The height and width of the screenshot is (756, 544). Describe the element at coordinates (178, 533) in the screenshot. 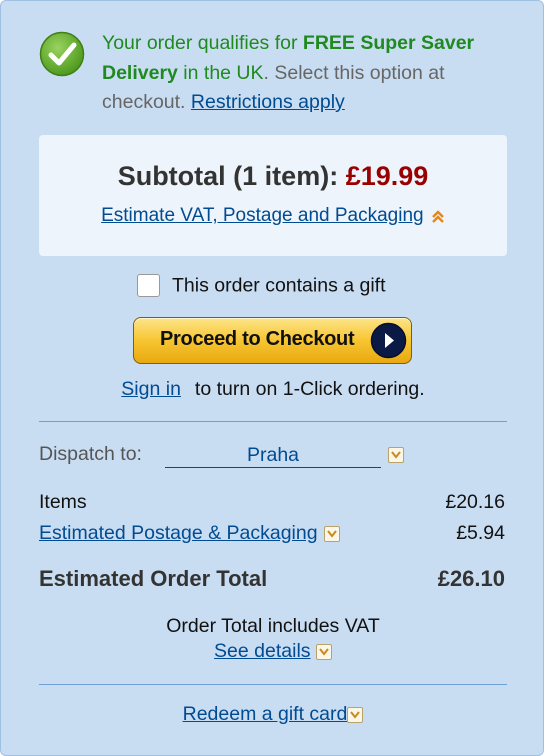

I see `postage-link: Estimated Postage & Packaging` at that location.